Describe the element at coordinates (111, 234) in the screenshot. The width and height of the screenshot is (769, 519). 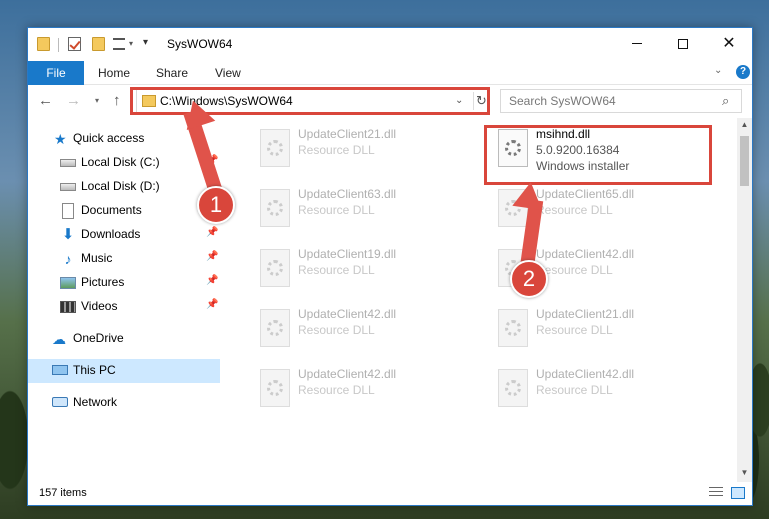
I see `sidebar-item-label: Downloads` at that location.